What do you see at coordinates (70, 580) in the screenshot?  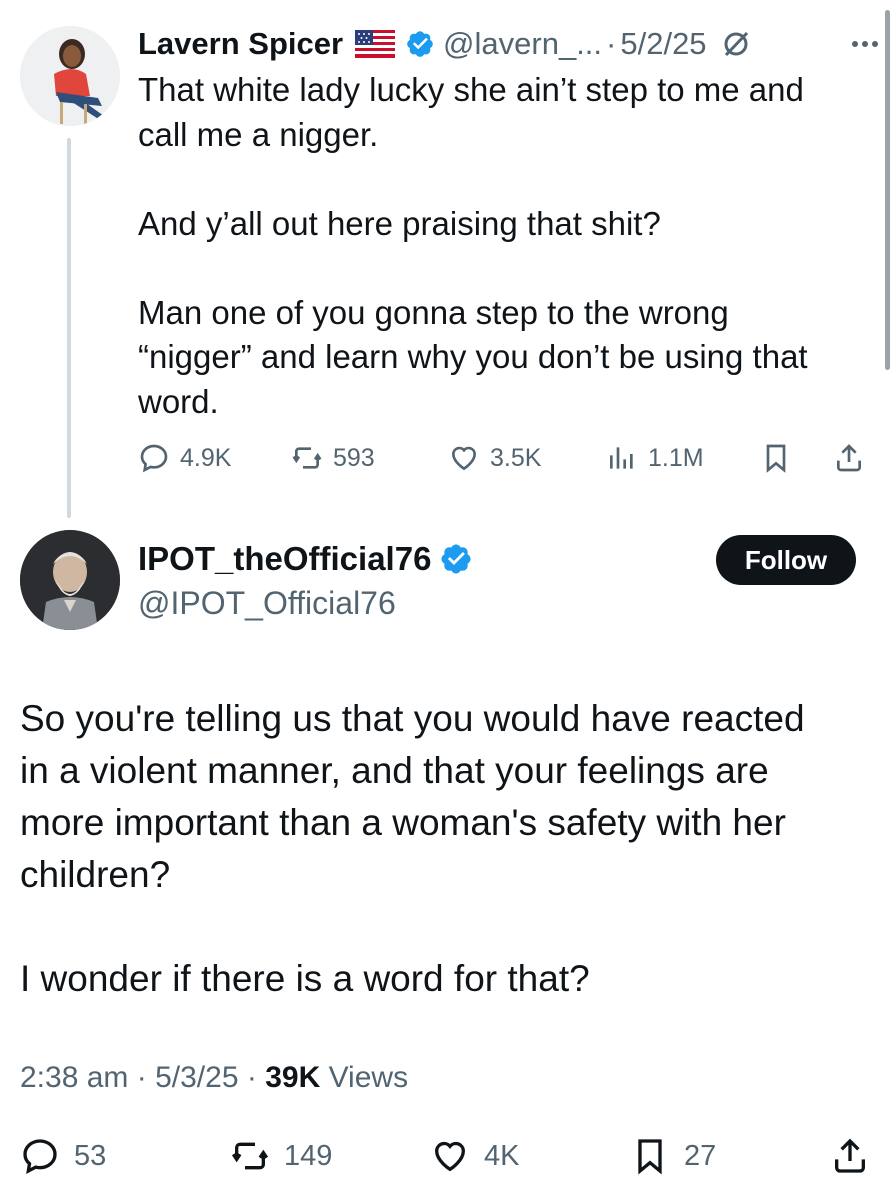 I see `ipot-avatar` at bounding box center [70, 580].